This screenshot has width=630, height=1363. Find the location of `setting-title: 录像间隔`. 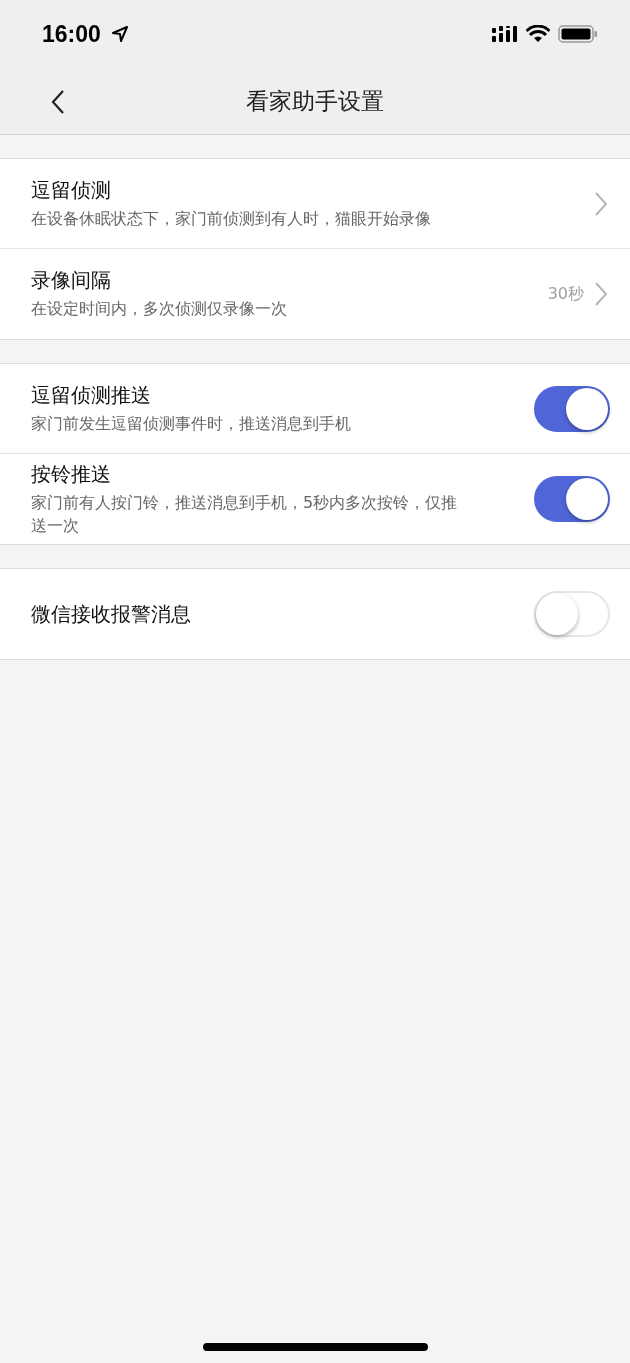

setting-title: 录像间隔 is located at coordinates (71, 281).